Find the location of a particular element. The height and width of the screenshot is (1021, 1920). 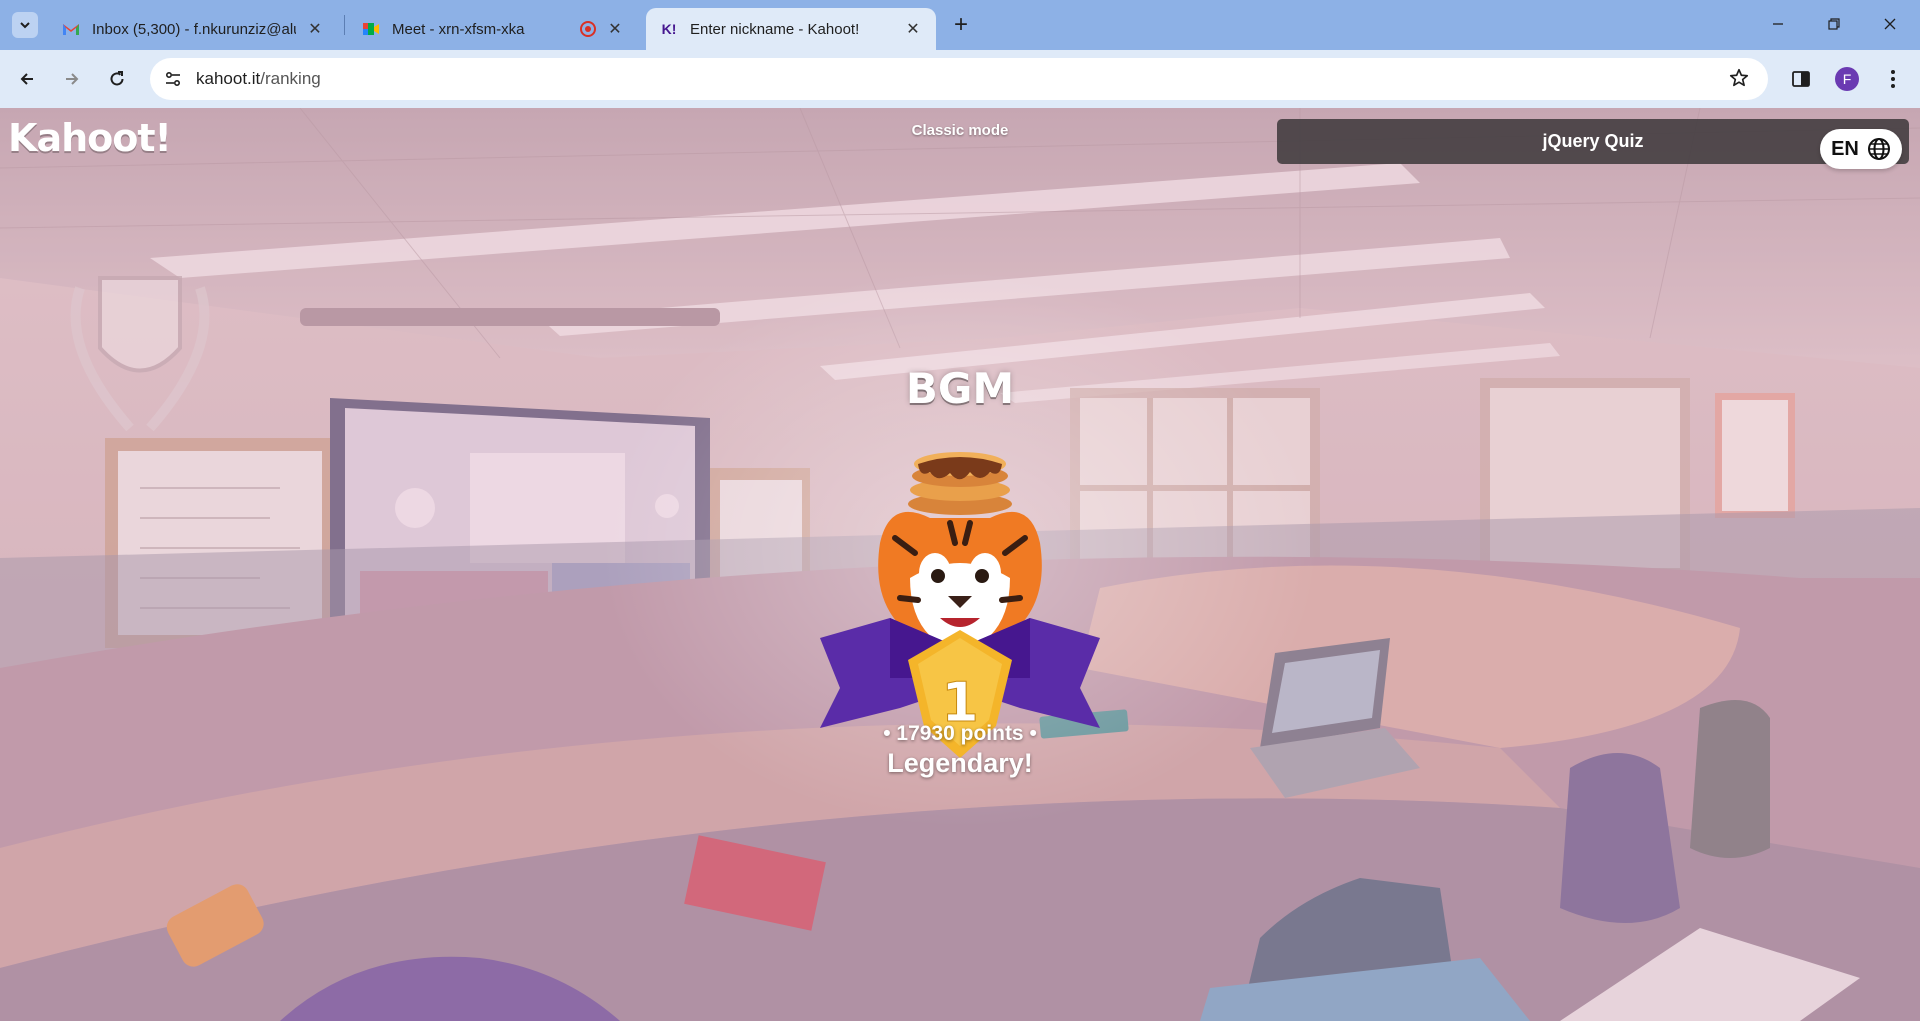

address-bar: kahoot.it/ranking is located at coordinates (959, 79).